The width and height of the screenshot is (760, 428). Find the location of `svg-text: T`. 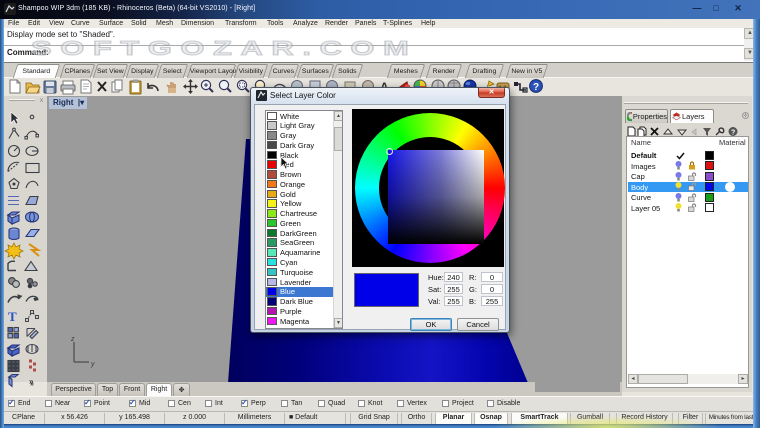

svg-text: T is located at coordinates (12, 316).